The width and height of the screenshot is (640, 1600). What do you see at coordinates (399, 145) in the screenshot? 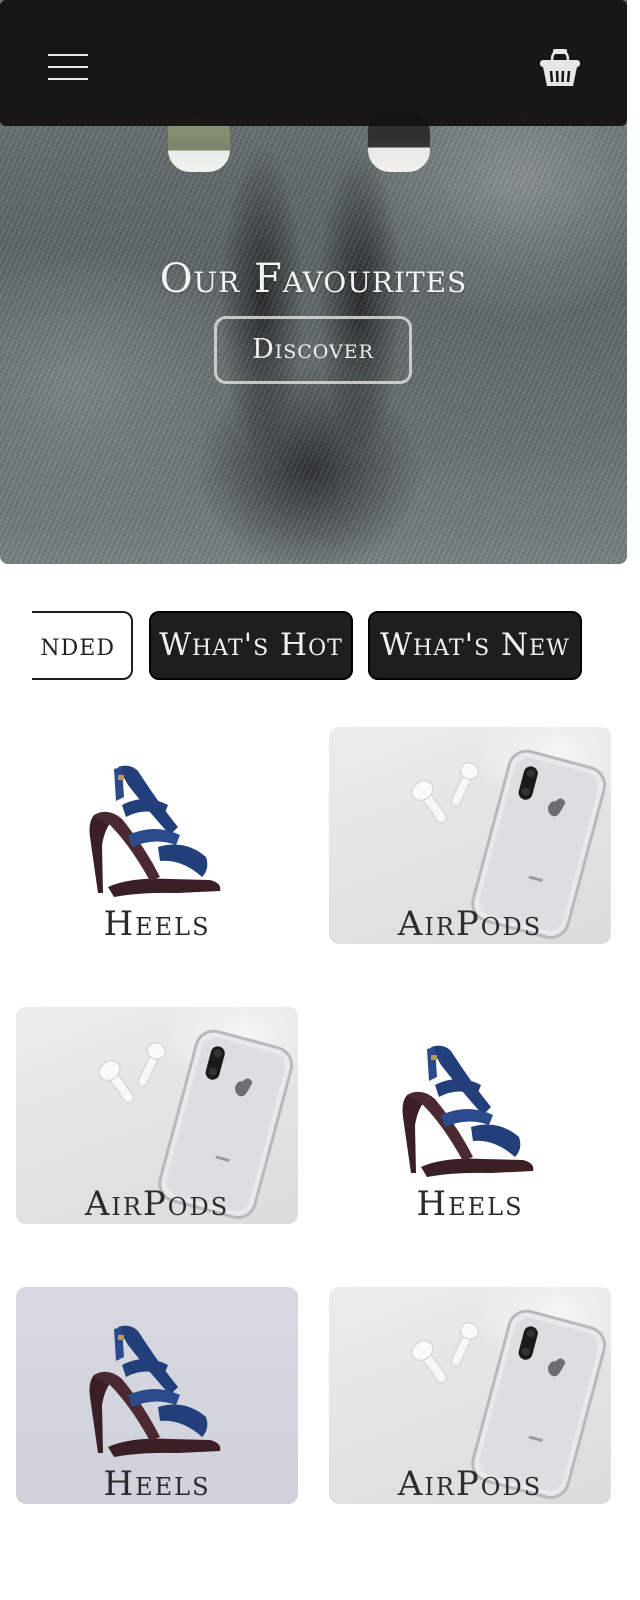
I see `right-sneaker-image` at bounding box center [399, 145].